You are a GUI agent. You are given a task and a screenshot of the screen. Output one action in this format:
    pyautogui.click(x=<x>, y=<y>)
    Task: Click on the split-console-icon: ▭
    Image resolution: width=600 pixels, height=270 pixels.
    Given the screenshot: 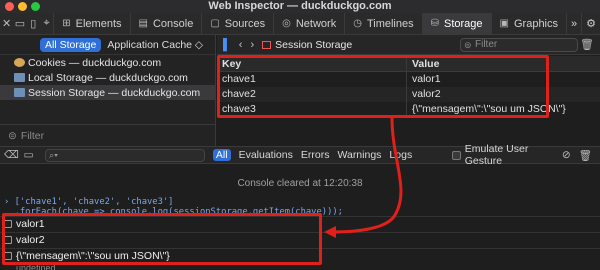 What is the action you would take?
    pyautogui.click(x=28, y=155)
    